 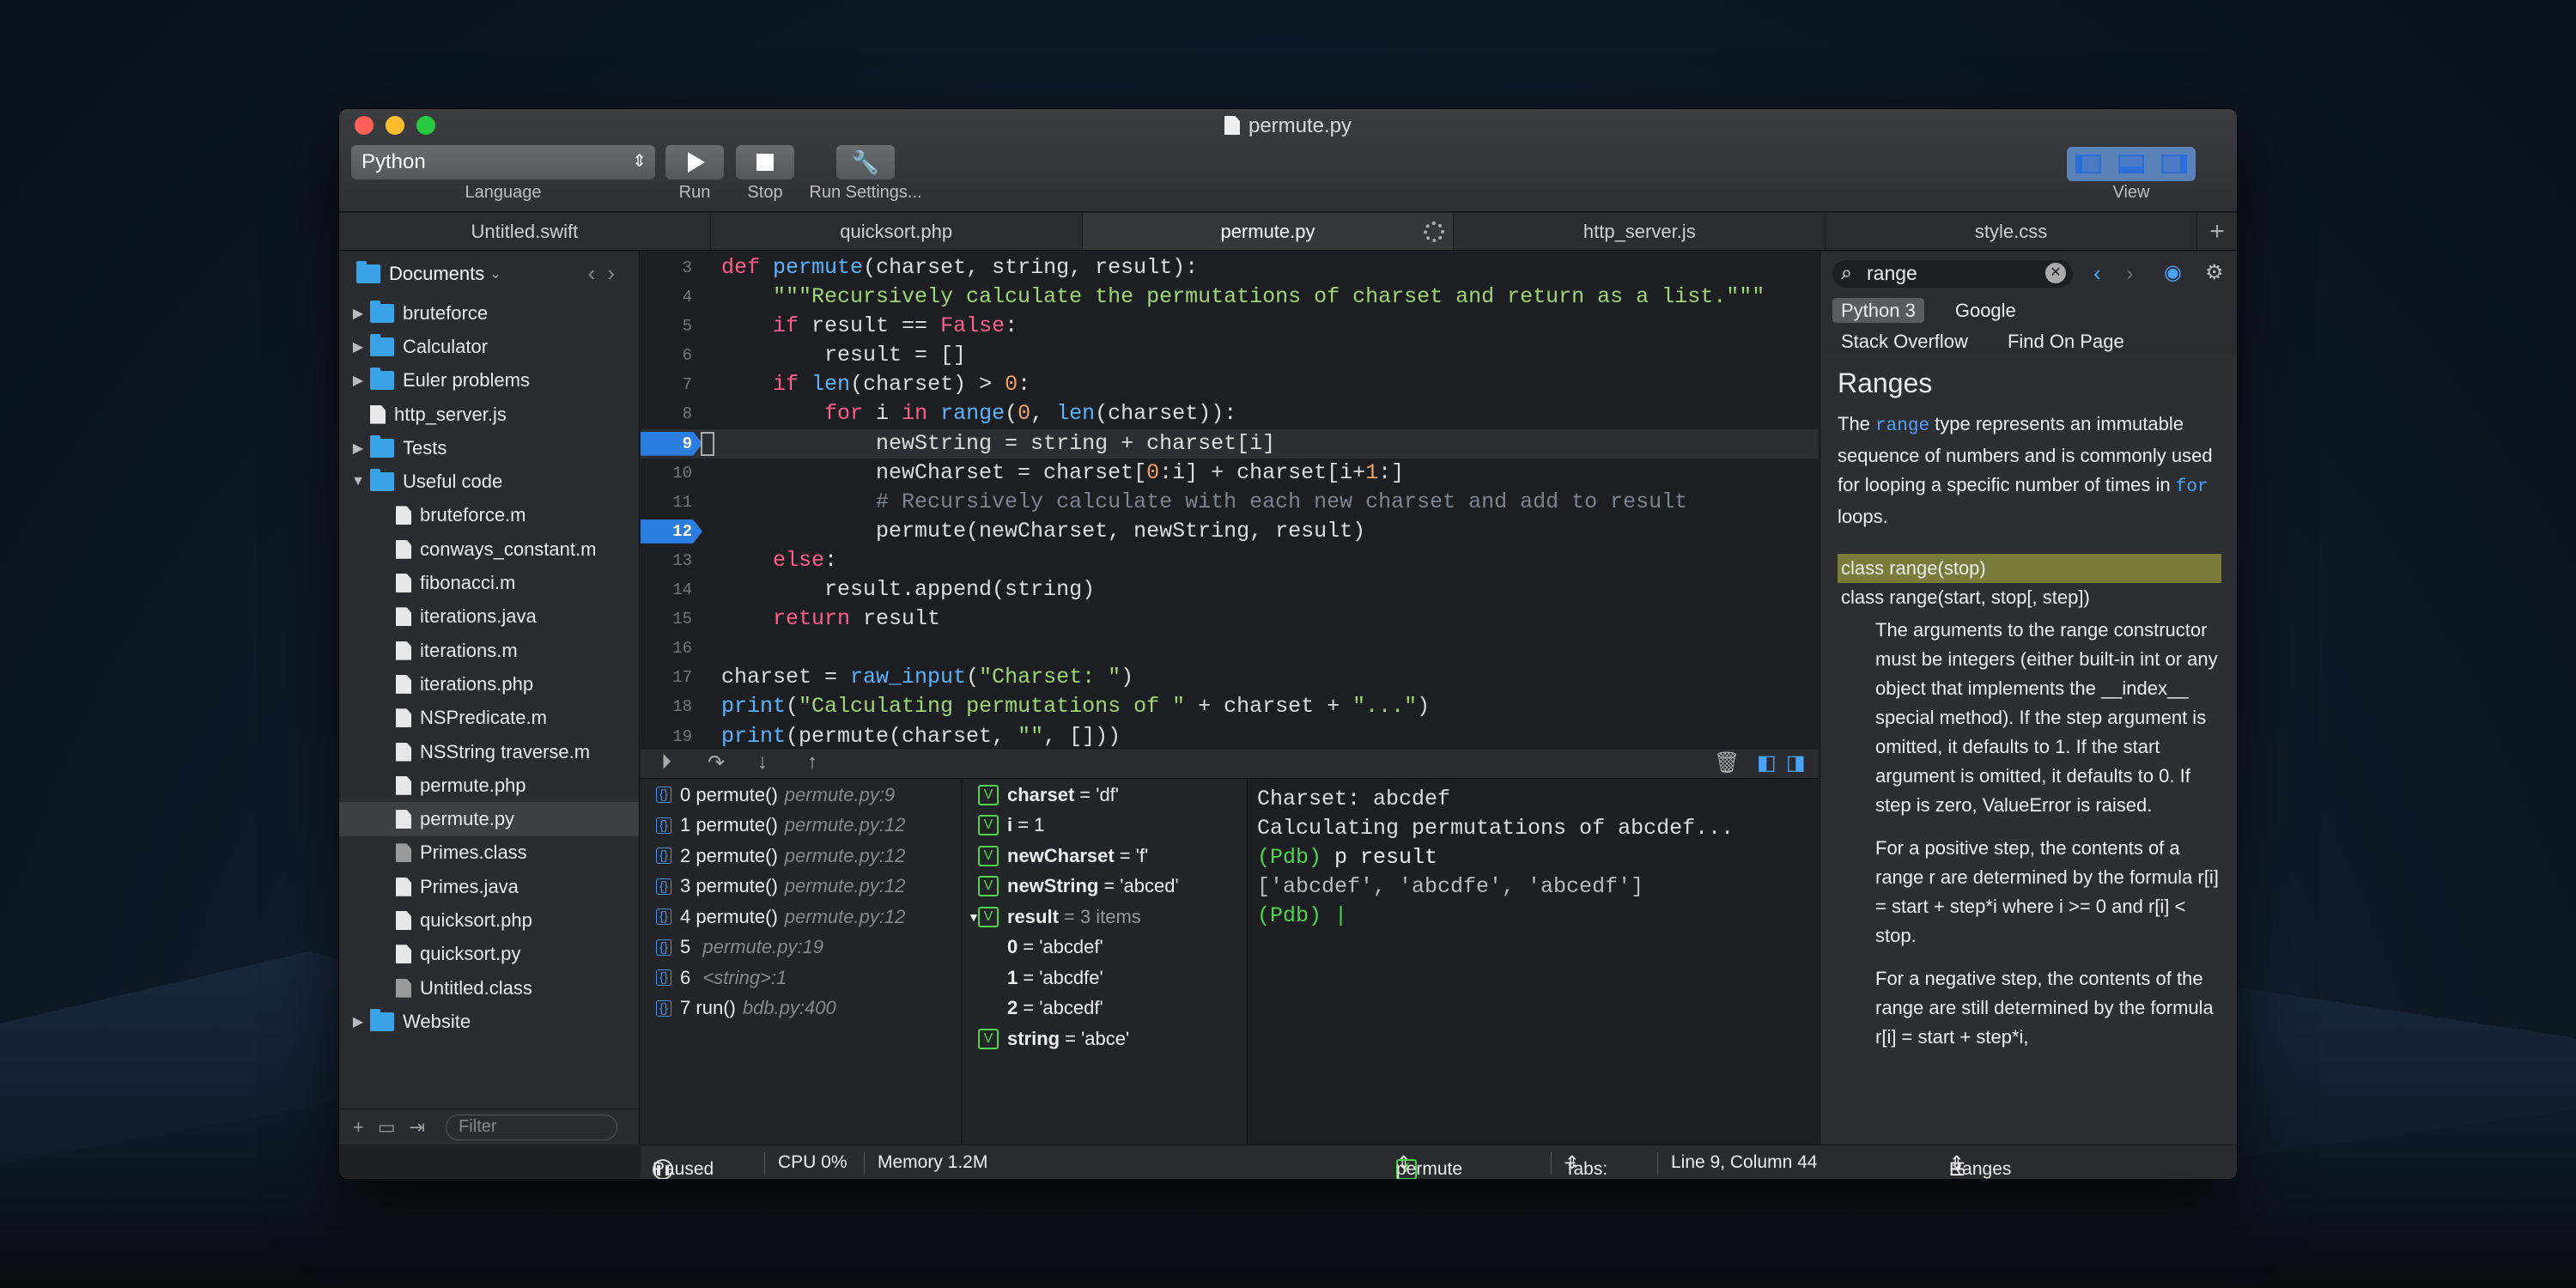 What do you see at coordinates (489, 954) in the screenshot?
I see `file-item: quicksort.py` at bounding box center [489, 954].